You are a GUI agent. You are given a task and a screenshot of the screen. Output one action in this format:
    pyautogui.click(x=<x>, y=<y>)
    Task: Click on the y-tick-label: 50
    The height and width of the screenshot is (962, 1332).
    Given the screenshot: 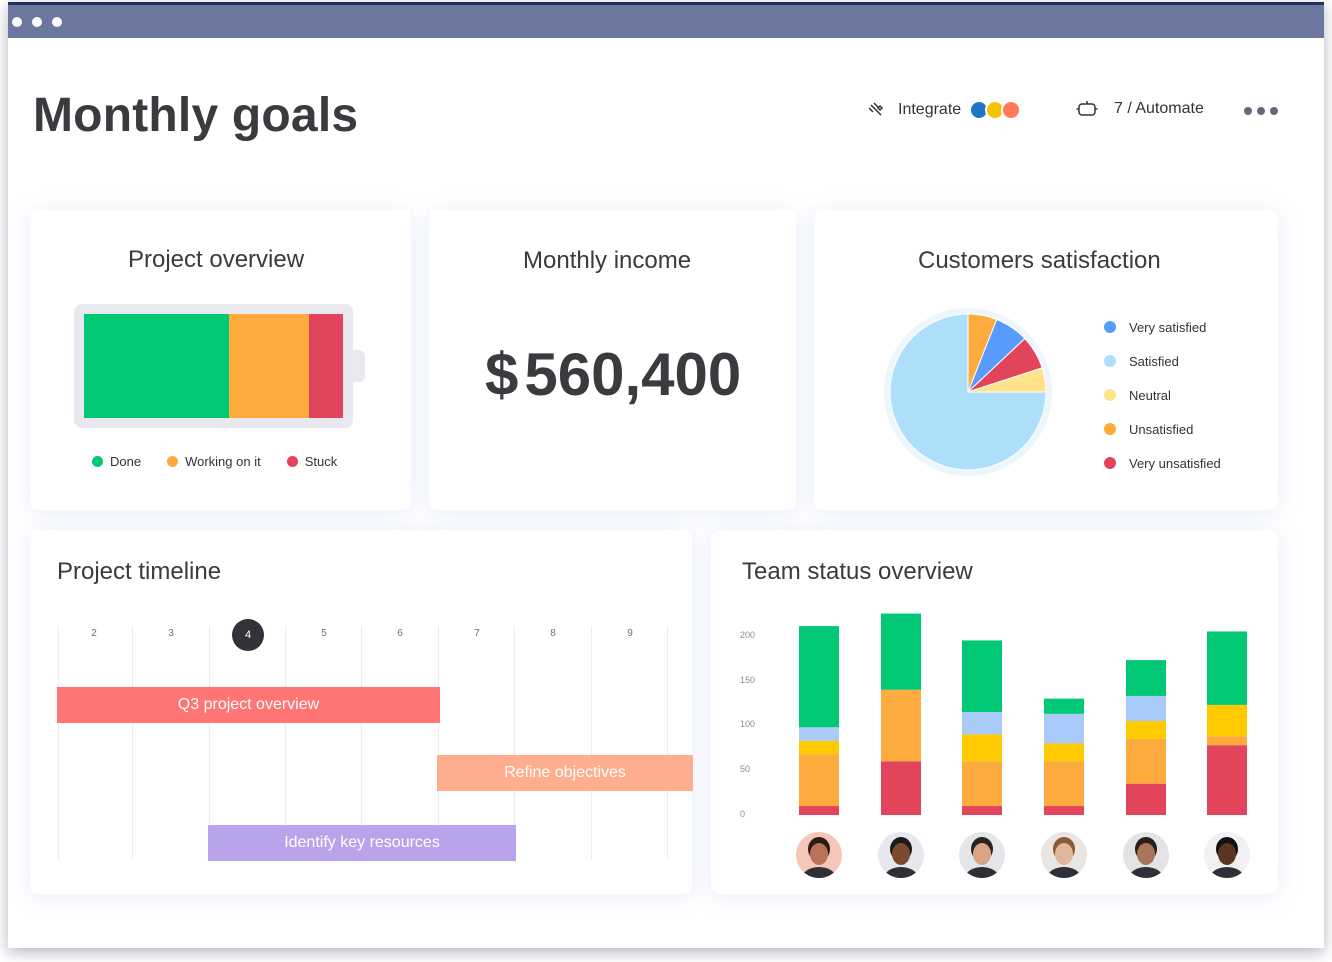 What is the action you would take?
    pyautogui.click(x=745, y=769)
    